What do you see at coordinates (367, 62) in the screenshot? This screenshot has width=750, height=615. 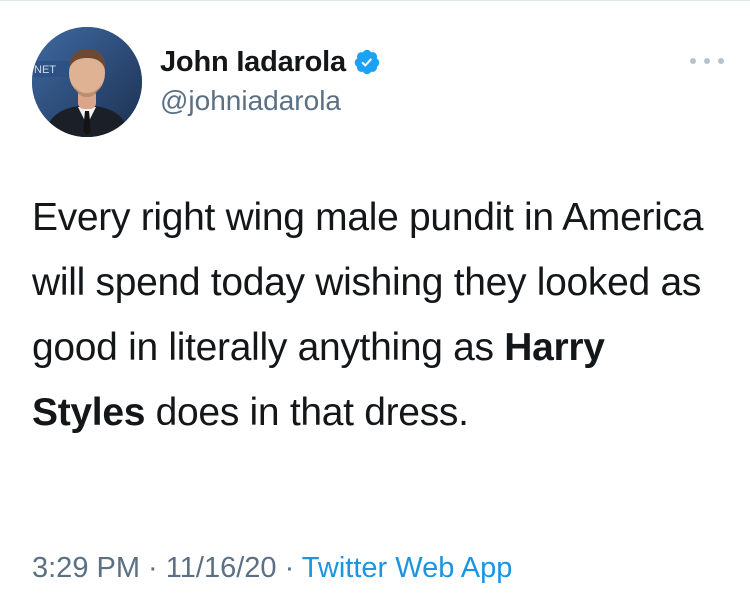 I see `verified-badge-icon` at bounding box center [367, 62].